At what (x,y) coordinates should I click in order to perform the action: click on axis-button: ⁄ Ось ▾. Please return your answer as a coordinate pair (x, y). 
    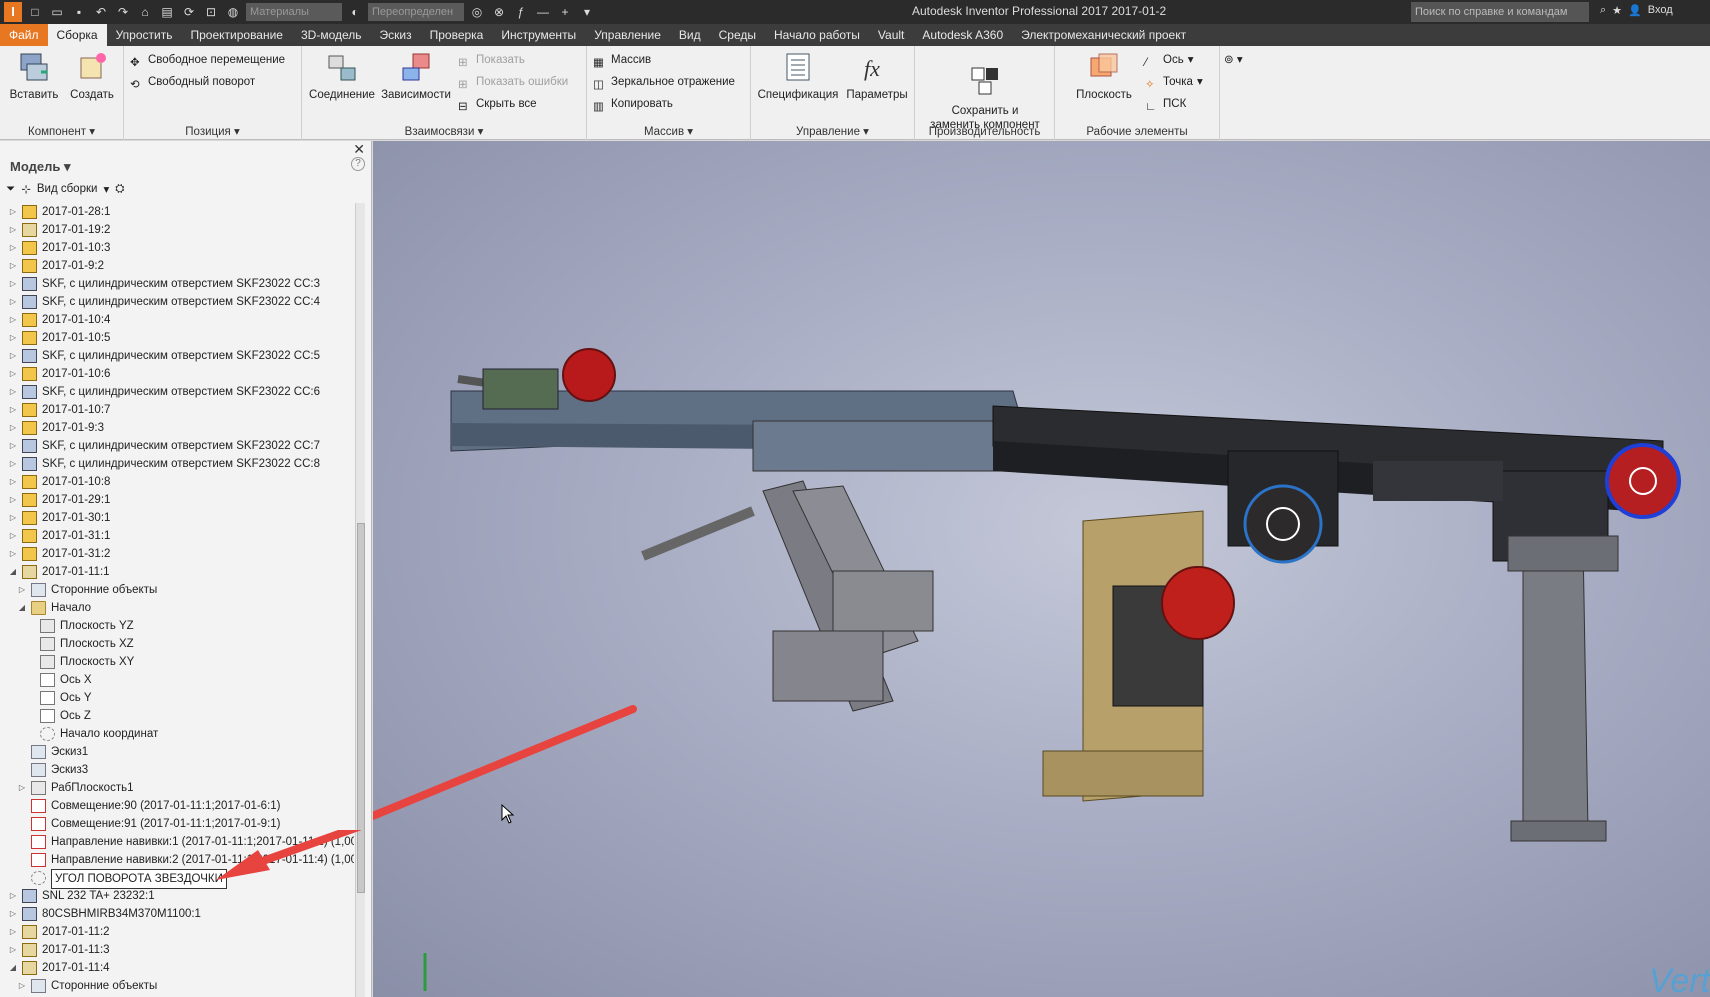
    Looking at the image, I should click on (1169, 60).